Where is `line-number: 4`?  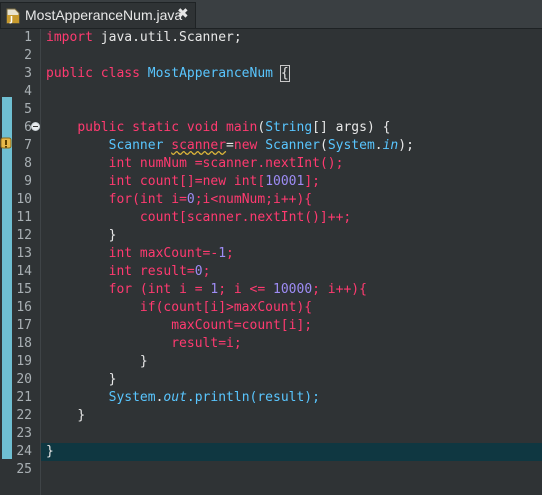 line-number: 4 is located at coordinates (28, 91).